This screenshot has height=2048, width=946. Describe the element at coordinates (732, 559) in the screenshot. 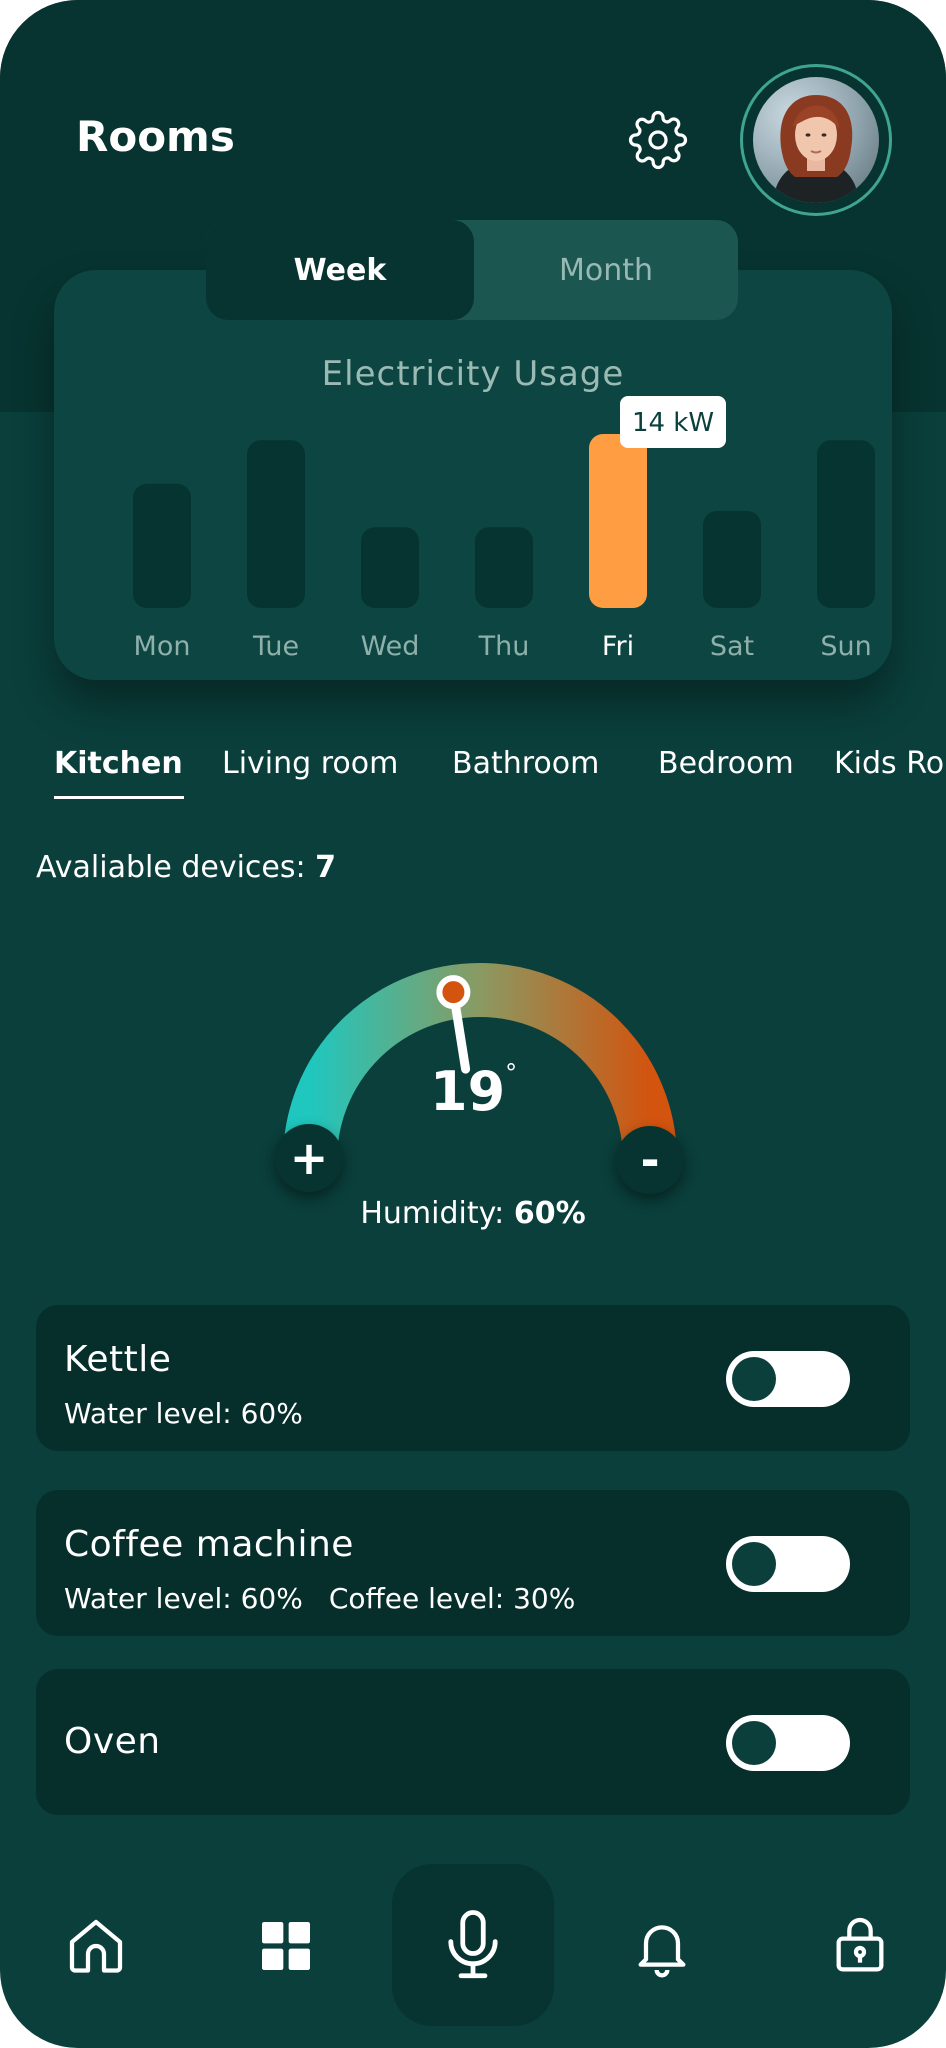

I see `bar-sat` at that location.